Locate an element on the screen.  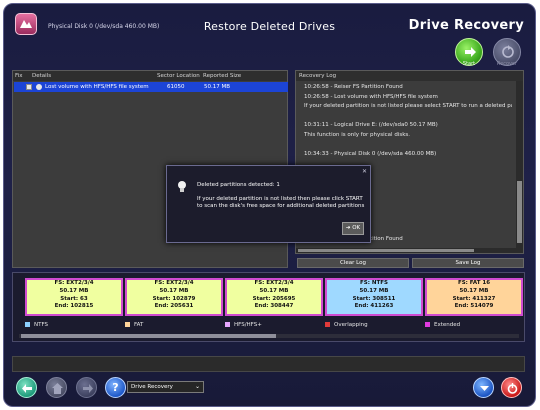
home-icon is located at coordinates (57, 388).